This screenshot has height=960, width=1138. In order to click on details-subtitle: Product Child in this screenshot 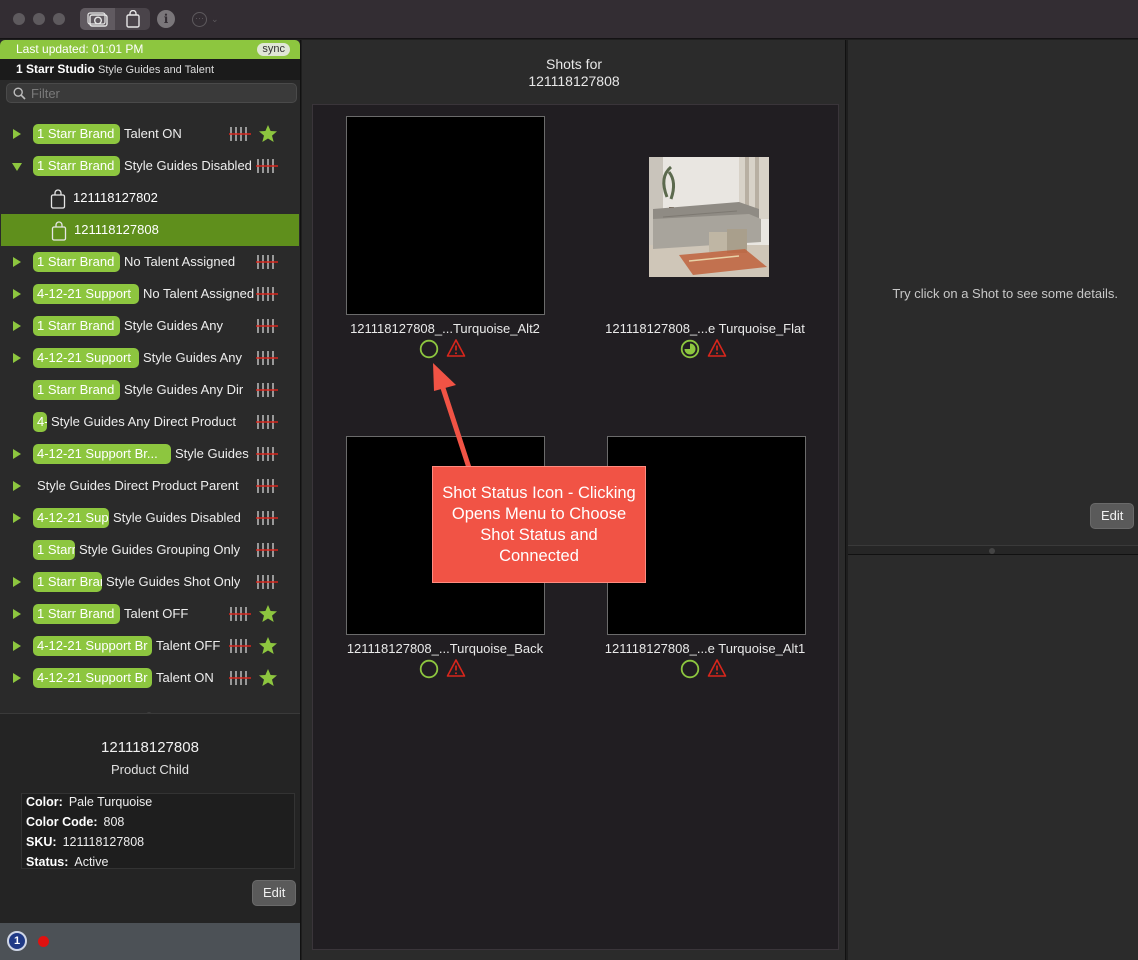, I will do `click(150, 769)`.